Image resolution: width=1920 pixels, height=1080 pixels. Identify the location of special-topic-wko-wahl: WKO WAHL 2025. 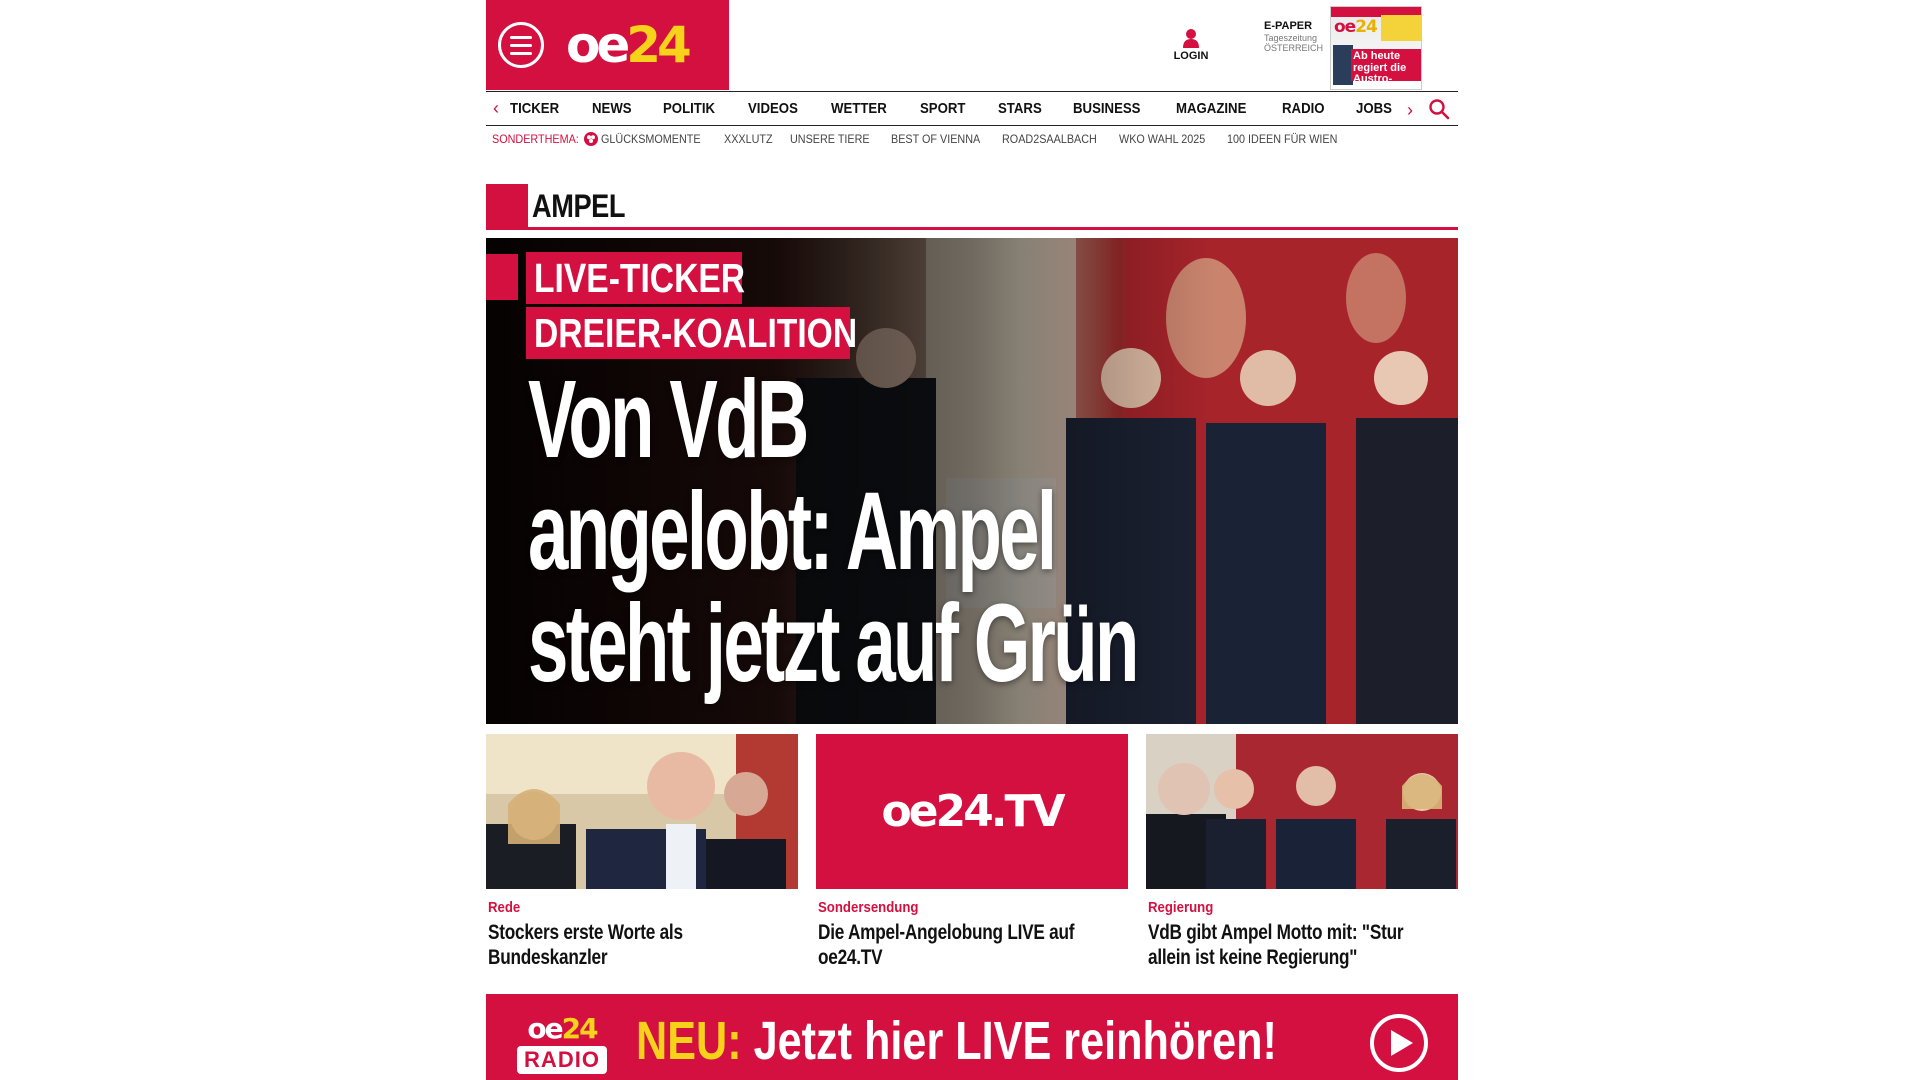
(1162, 139).